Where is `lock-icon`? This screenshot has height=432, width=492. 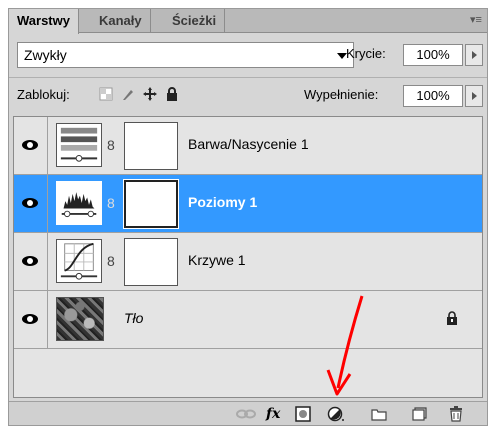
lock-icon is located at coordinates (452, 318).